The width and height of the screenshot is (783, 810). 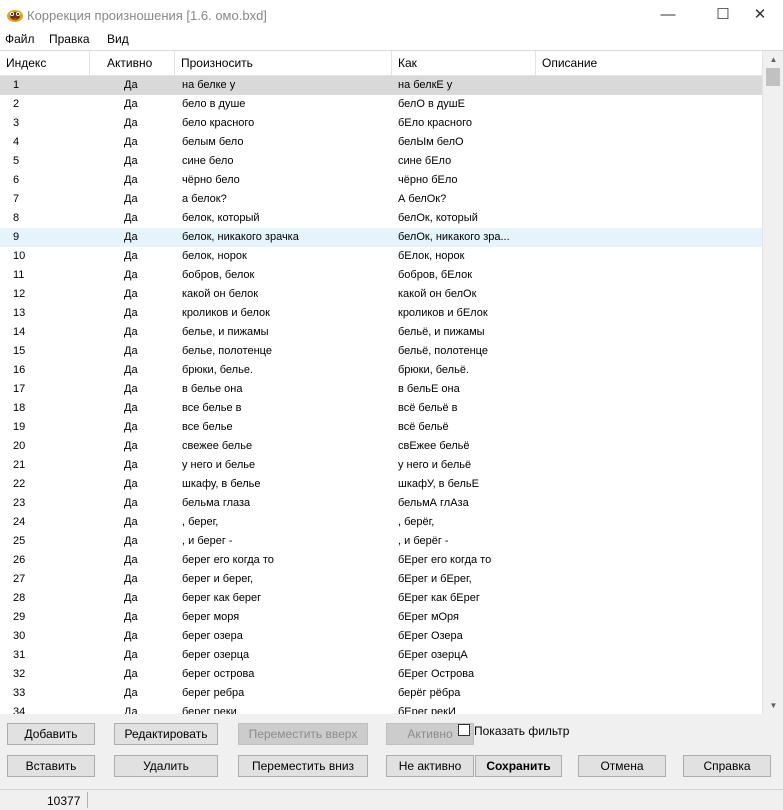 What do you see at coordinates (439, 484) in the screenshot?
I see `cell-how: шкафУ, в бельЕ` at bounding box center [439, 484].